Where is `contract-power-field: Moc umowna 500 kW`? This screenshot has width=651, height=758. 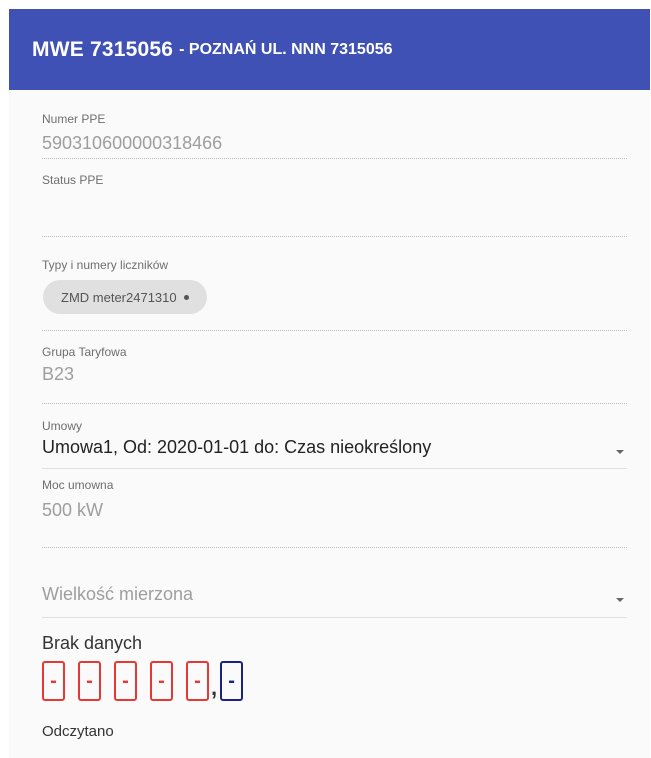 contract-power-field: Moc umowna 500 kW is located at coordinates (334, 508).